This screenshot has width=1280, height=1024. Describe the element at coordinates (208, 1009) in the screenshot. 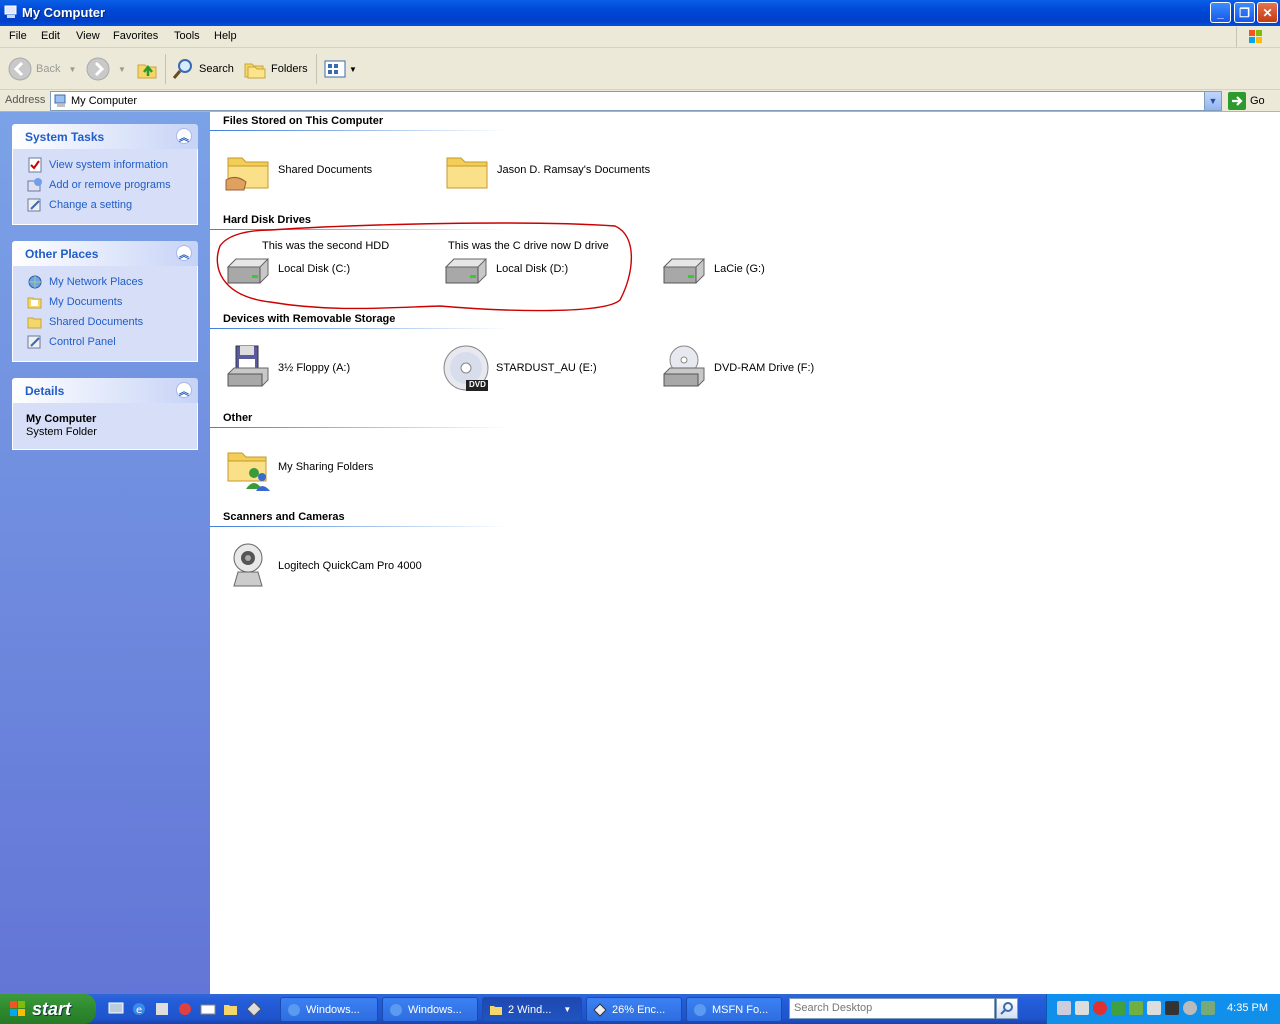

I see `quick-launch-mail-icon` at that location.